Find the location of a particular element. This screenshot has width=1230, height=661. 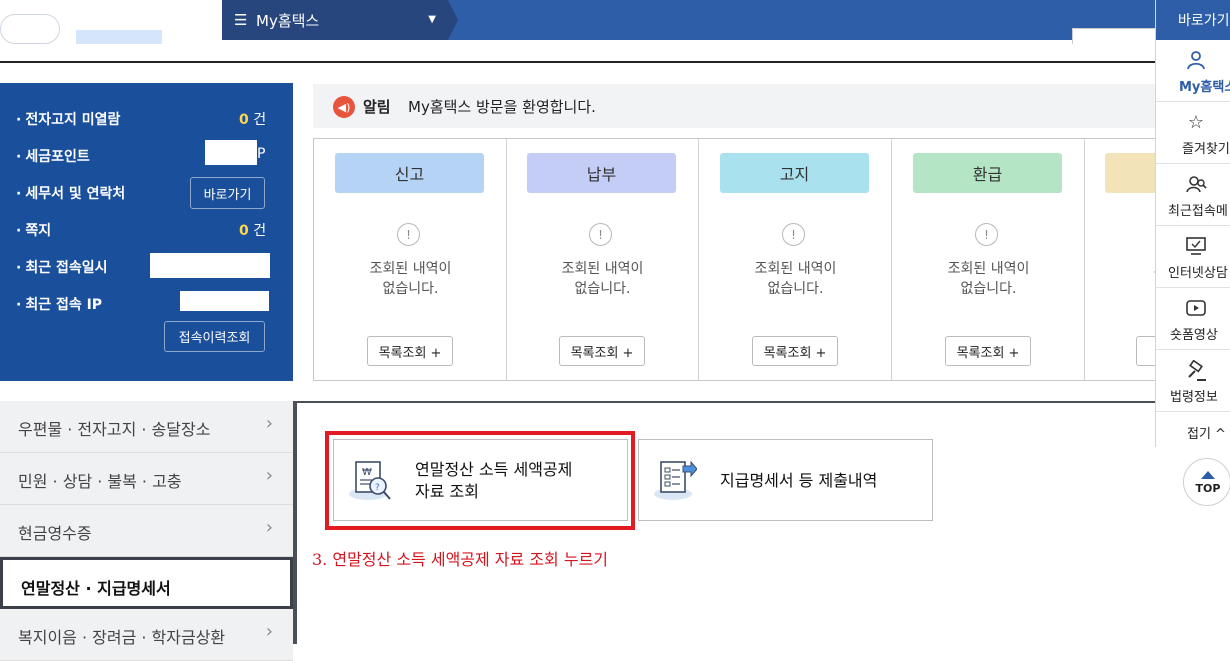

notice-bar: ◀) 알림 My홈택스 방문을 환영합니다. is located at coordinates (736, 106).